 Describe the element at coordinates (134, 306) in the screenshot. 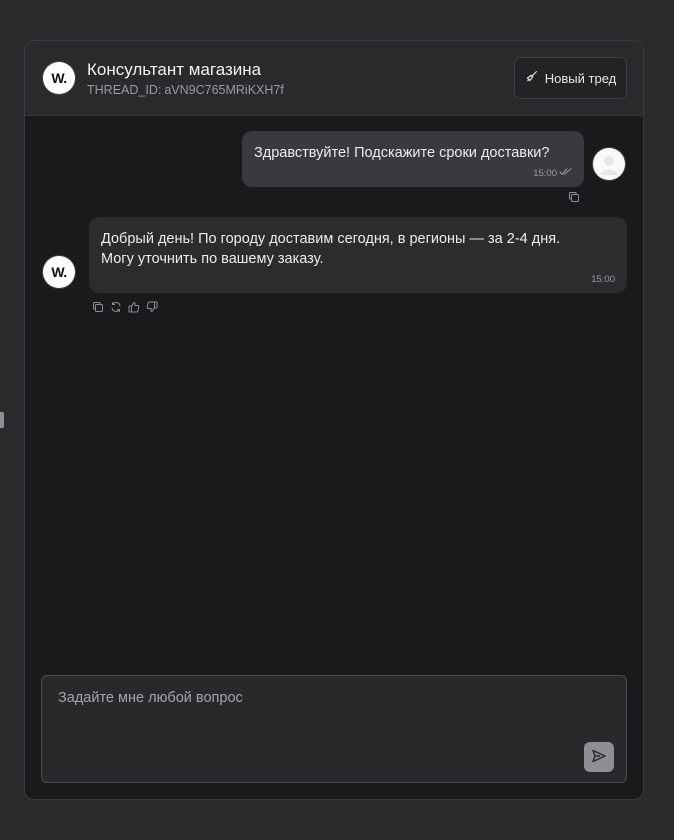

I see `thumbs-up-icon` at that location.